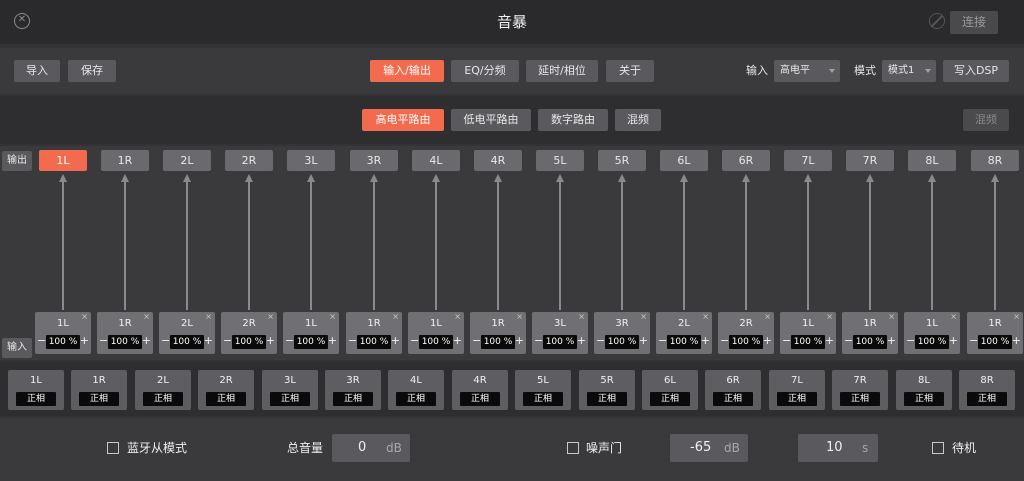 This screenshot has height=481, width=1024. I want to click on output-button-2r: 2R, so click(249, 160).